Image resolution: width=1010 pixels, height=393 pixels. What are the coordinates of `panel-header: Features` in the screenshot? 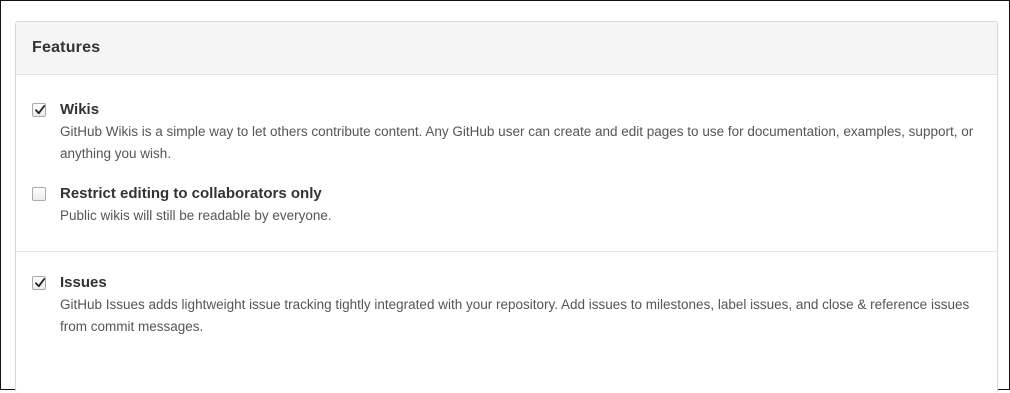 It's located at (506, 48).